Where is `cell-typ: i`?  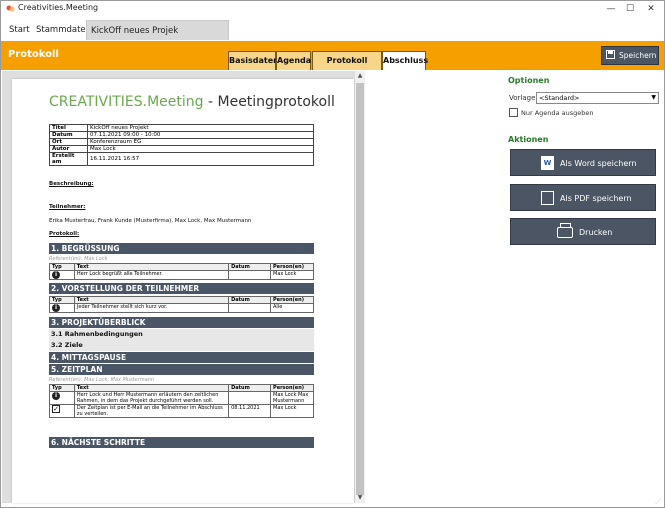 cell-typ: i is located at coordinates (62, 275).